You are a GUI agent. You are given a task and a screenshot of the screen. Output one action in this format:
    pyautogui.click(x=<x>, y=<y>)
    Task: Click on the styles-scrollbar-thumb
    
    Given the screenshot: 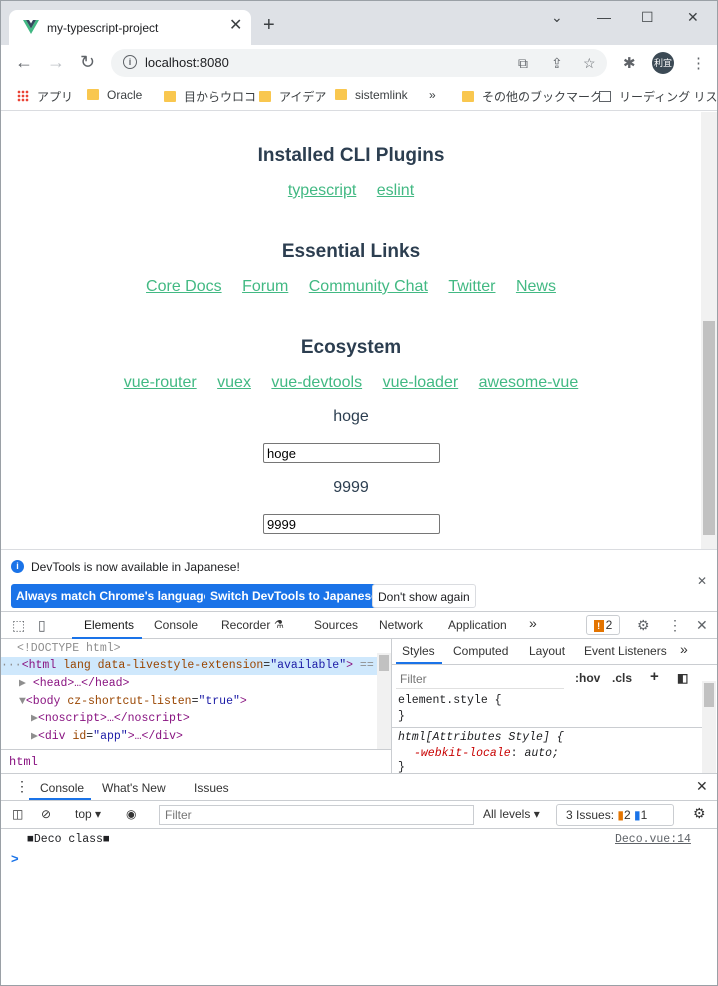 What is the action you would take?
    pyautogui.click(x=709, y=695)
    